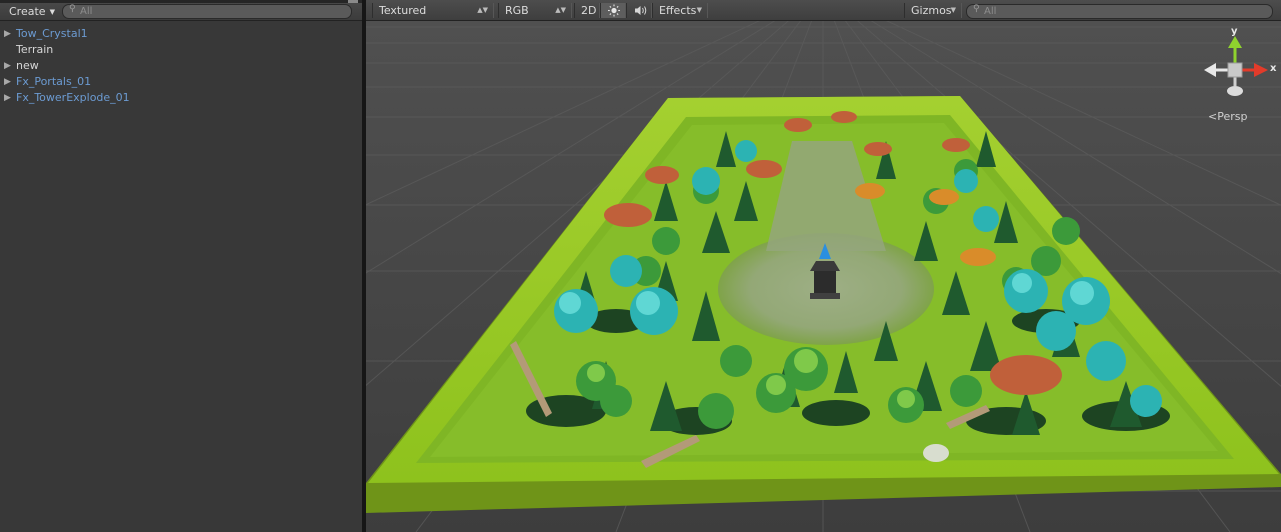 The width and height of the screenshot is (1281, 532). Describe the element at coordinates (535, 10) in the screenshot. I see `render-mode-dropdown: RGB ▲▼` at that location.